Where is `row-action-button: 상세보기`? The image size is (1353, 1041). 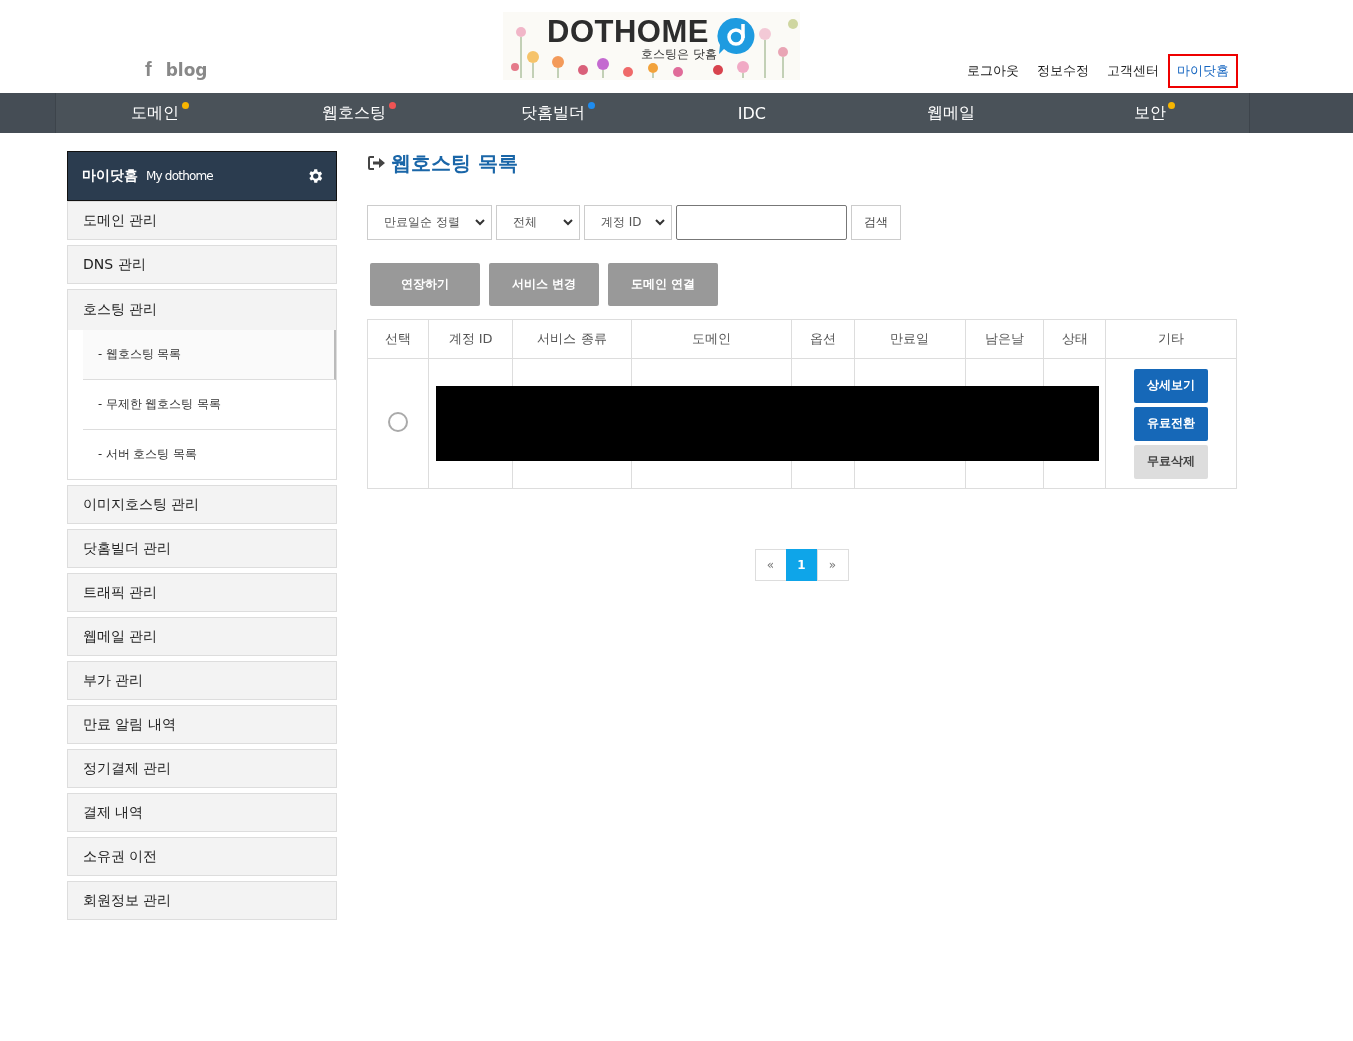 row-action-button: 상세보기 is located at coordinates (1171, 385).